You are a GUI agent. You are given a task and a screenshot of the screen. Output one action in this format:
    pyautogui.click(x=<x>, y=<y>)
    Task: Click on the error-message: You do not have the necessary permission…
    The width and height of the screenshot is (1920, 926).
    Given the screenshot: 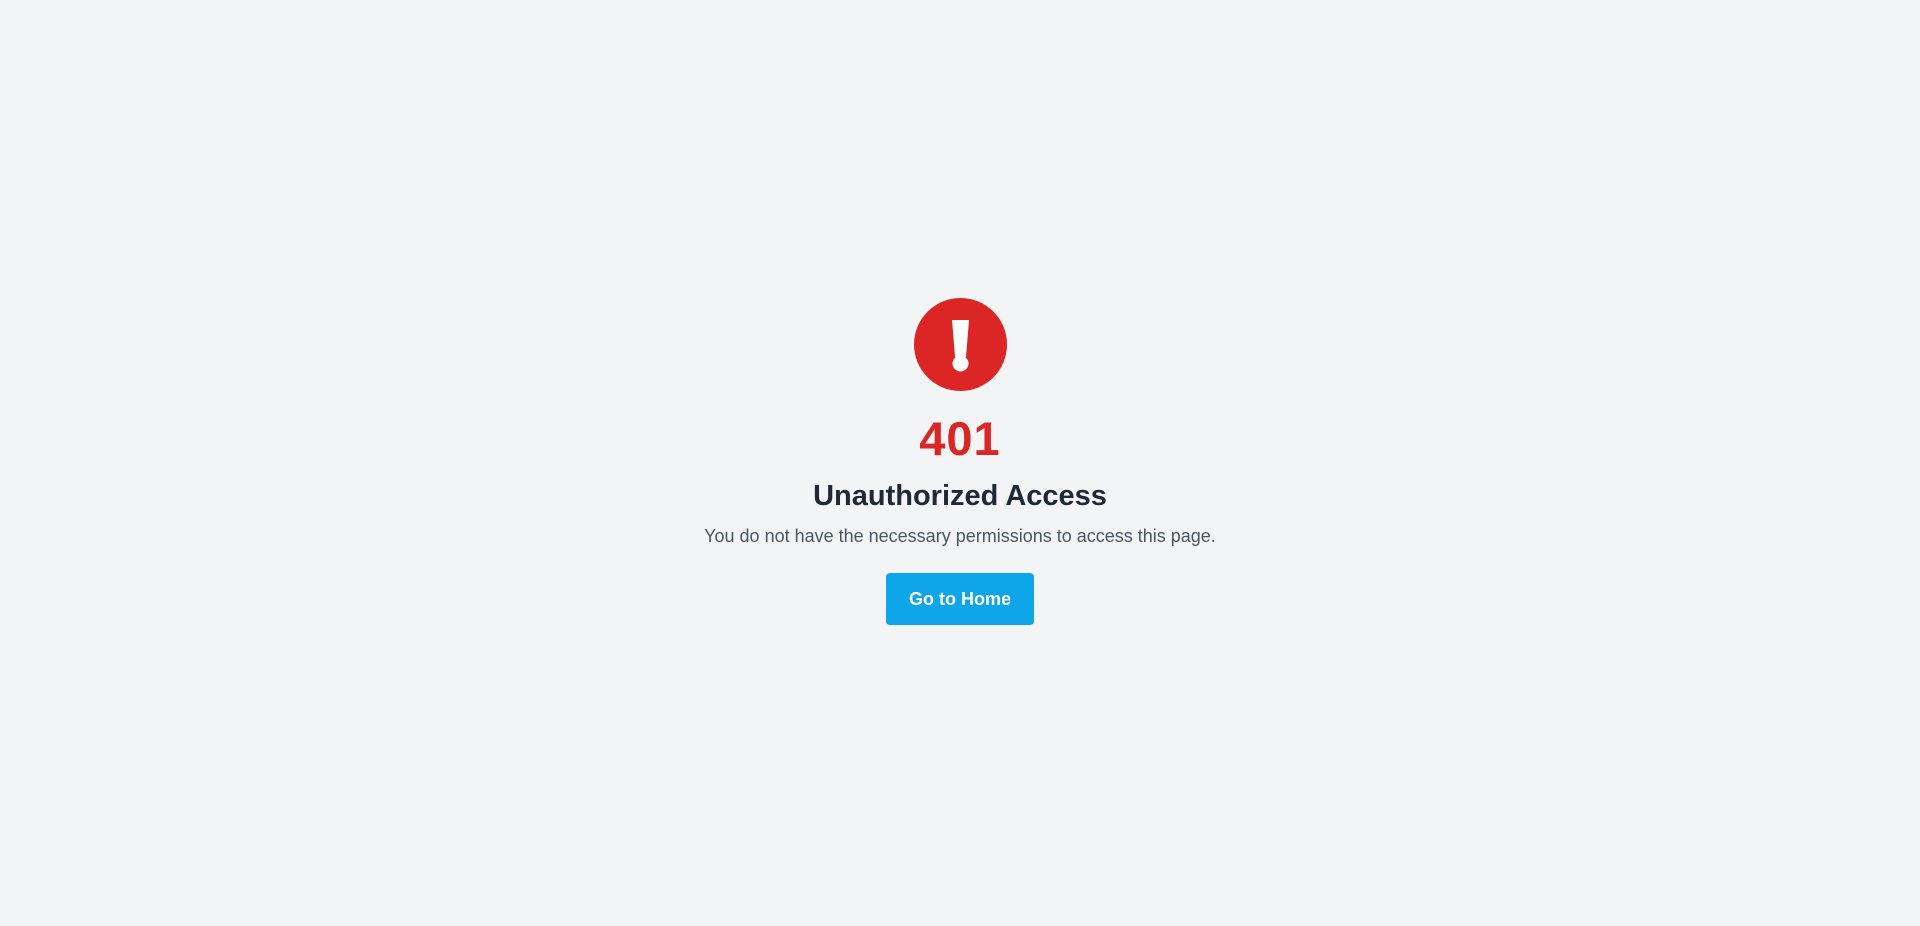 What is the action you would take?
    pyautogui.click(x=960, y=535)
    